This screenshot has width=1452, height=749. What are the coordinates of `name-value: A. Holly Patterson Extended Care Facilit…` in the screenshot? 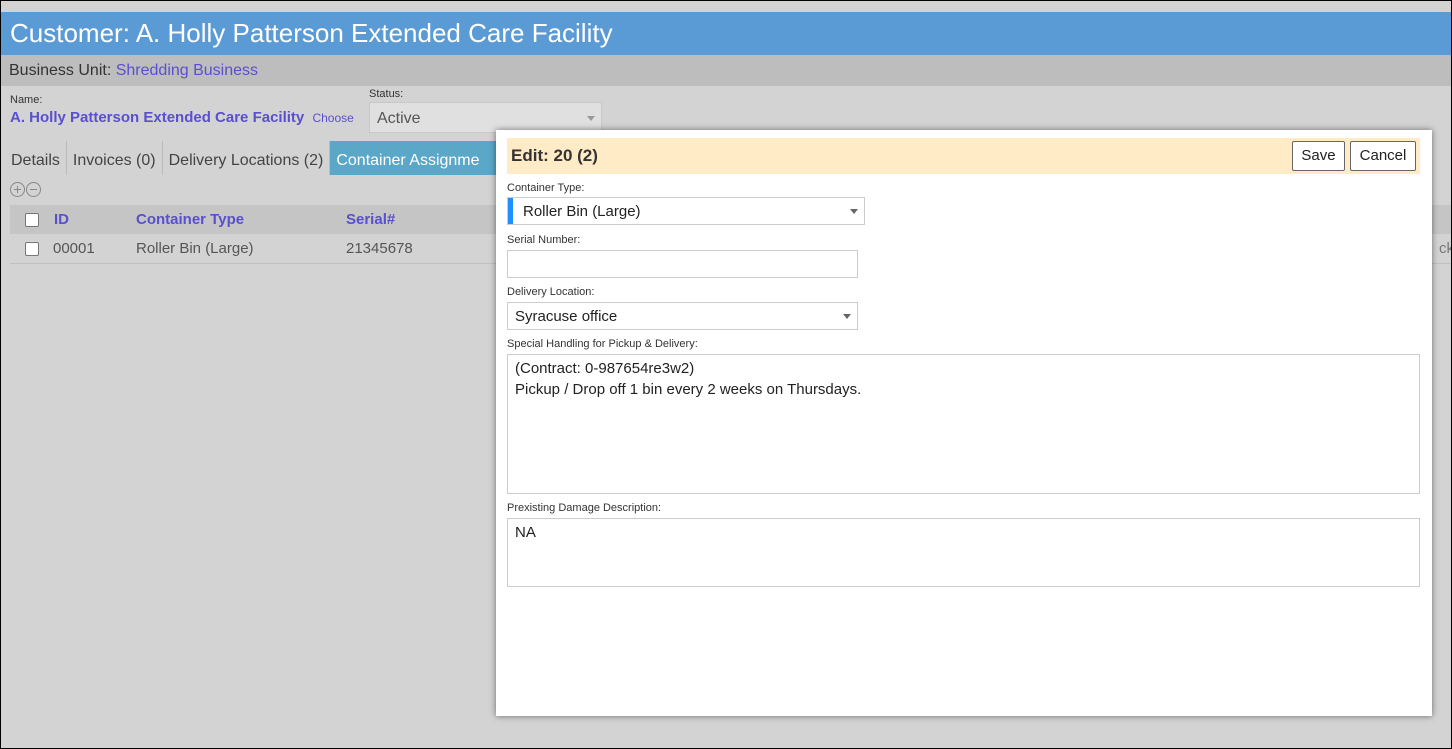 It's located at (182, 117).